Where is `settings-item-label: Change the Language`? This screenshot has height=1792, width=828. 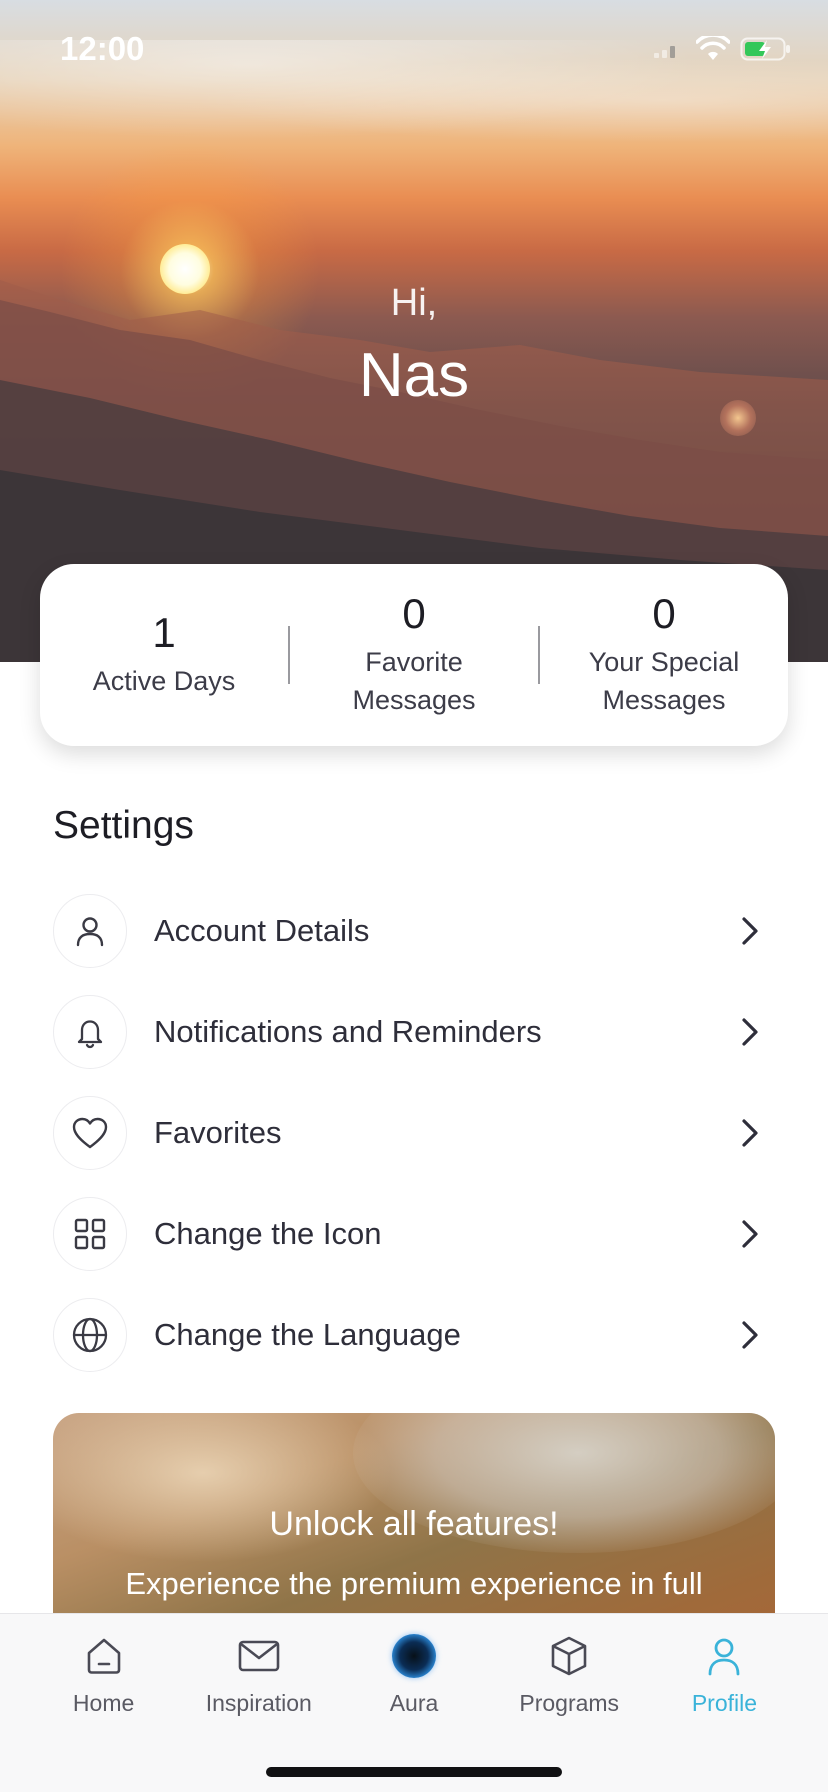 settings-item-label: Change the Language is located at coordinates (307, 1334).